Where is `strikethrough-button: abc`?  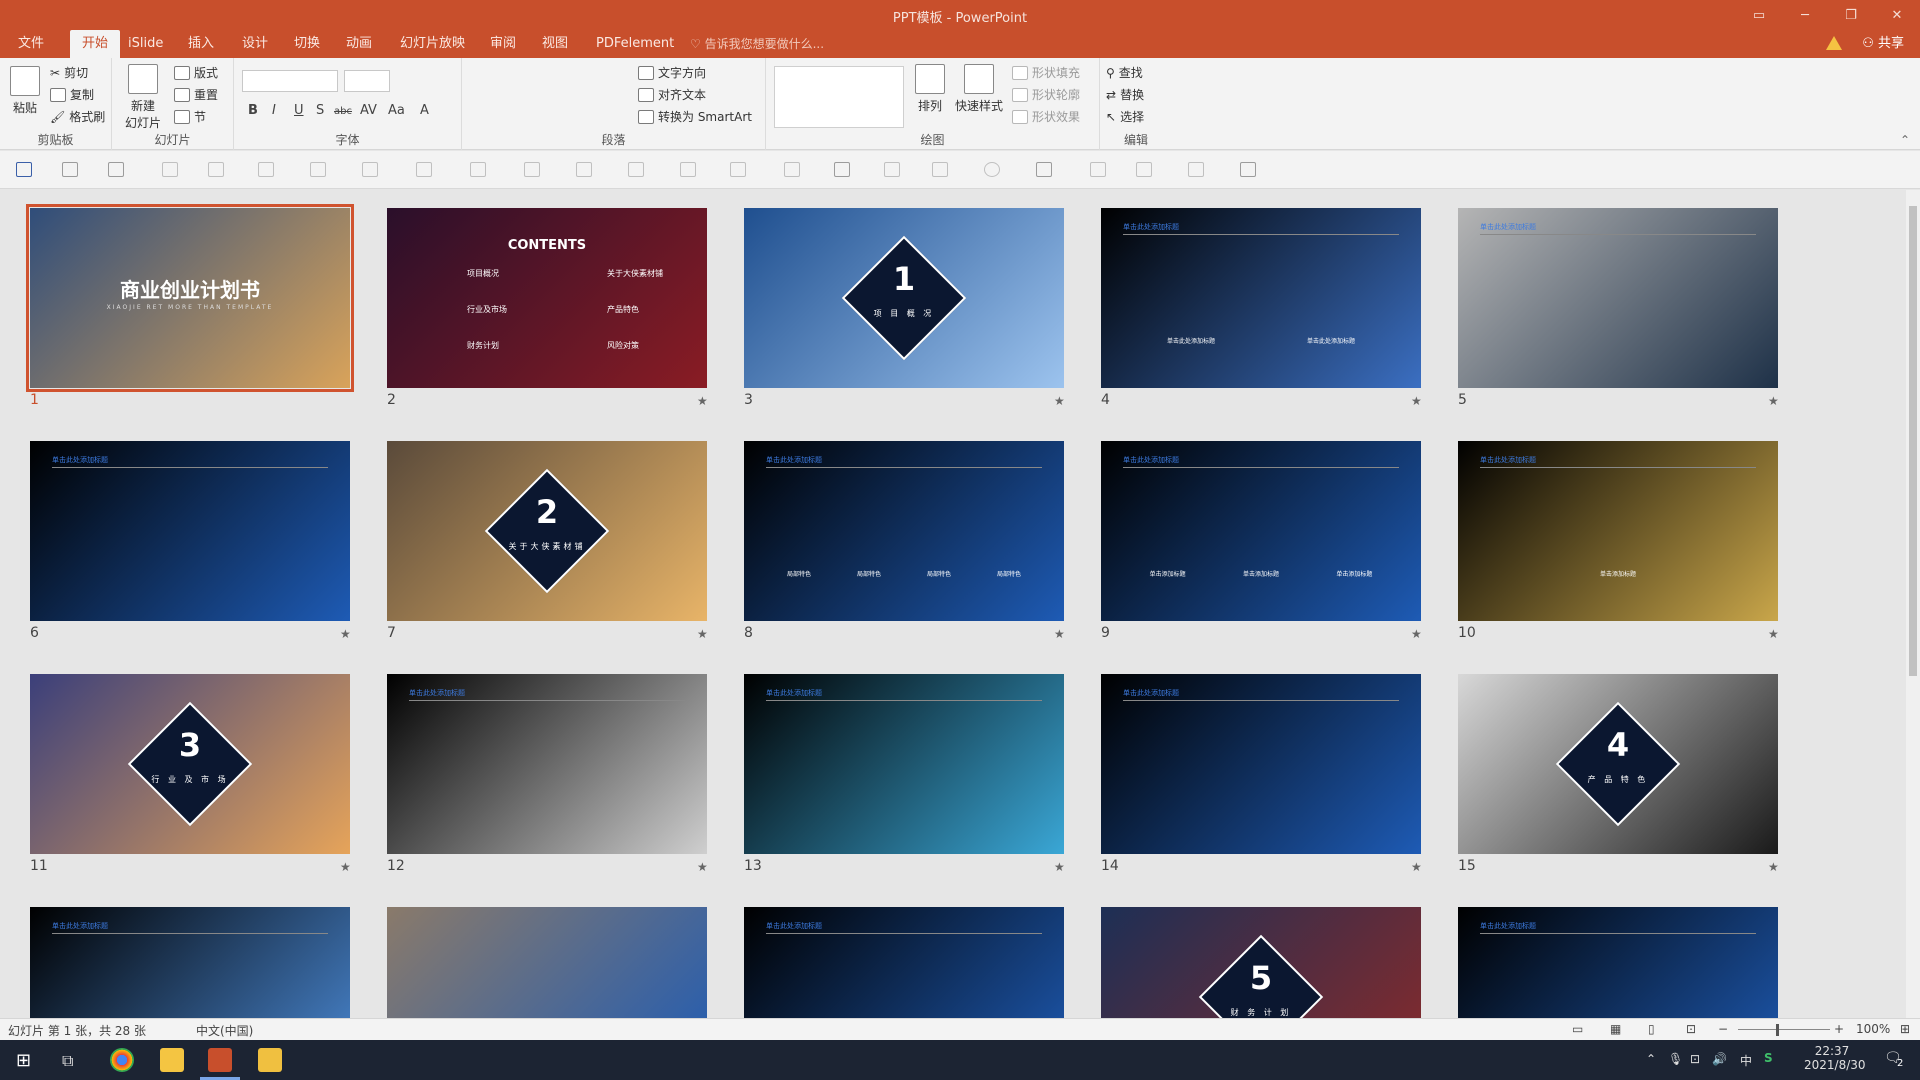
strikethrough-button: abc is located at coordinates (343, 111).